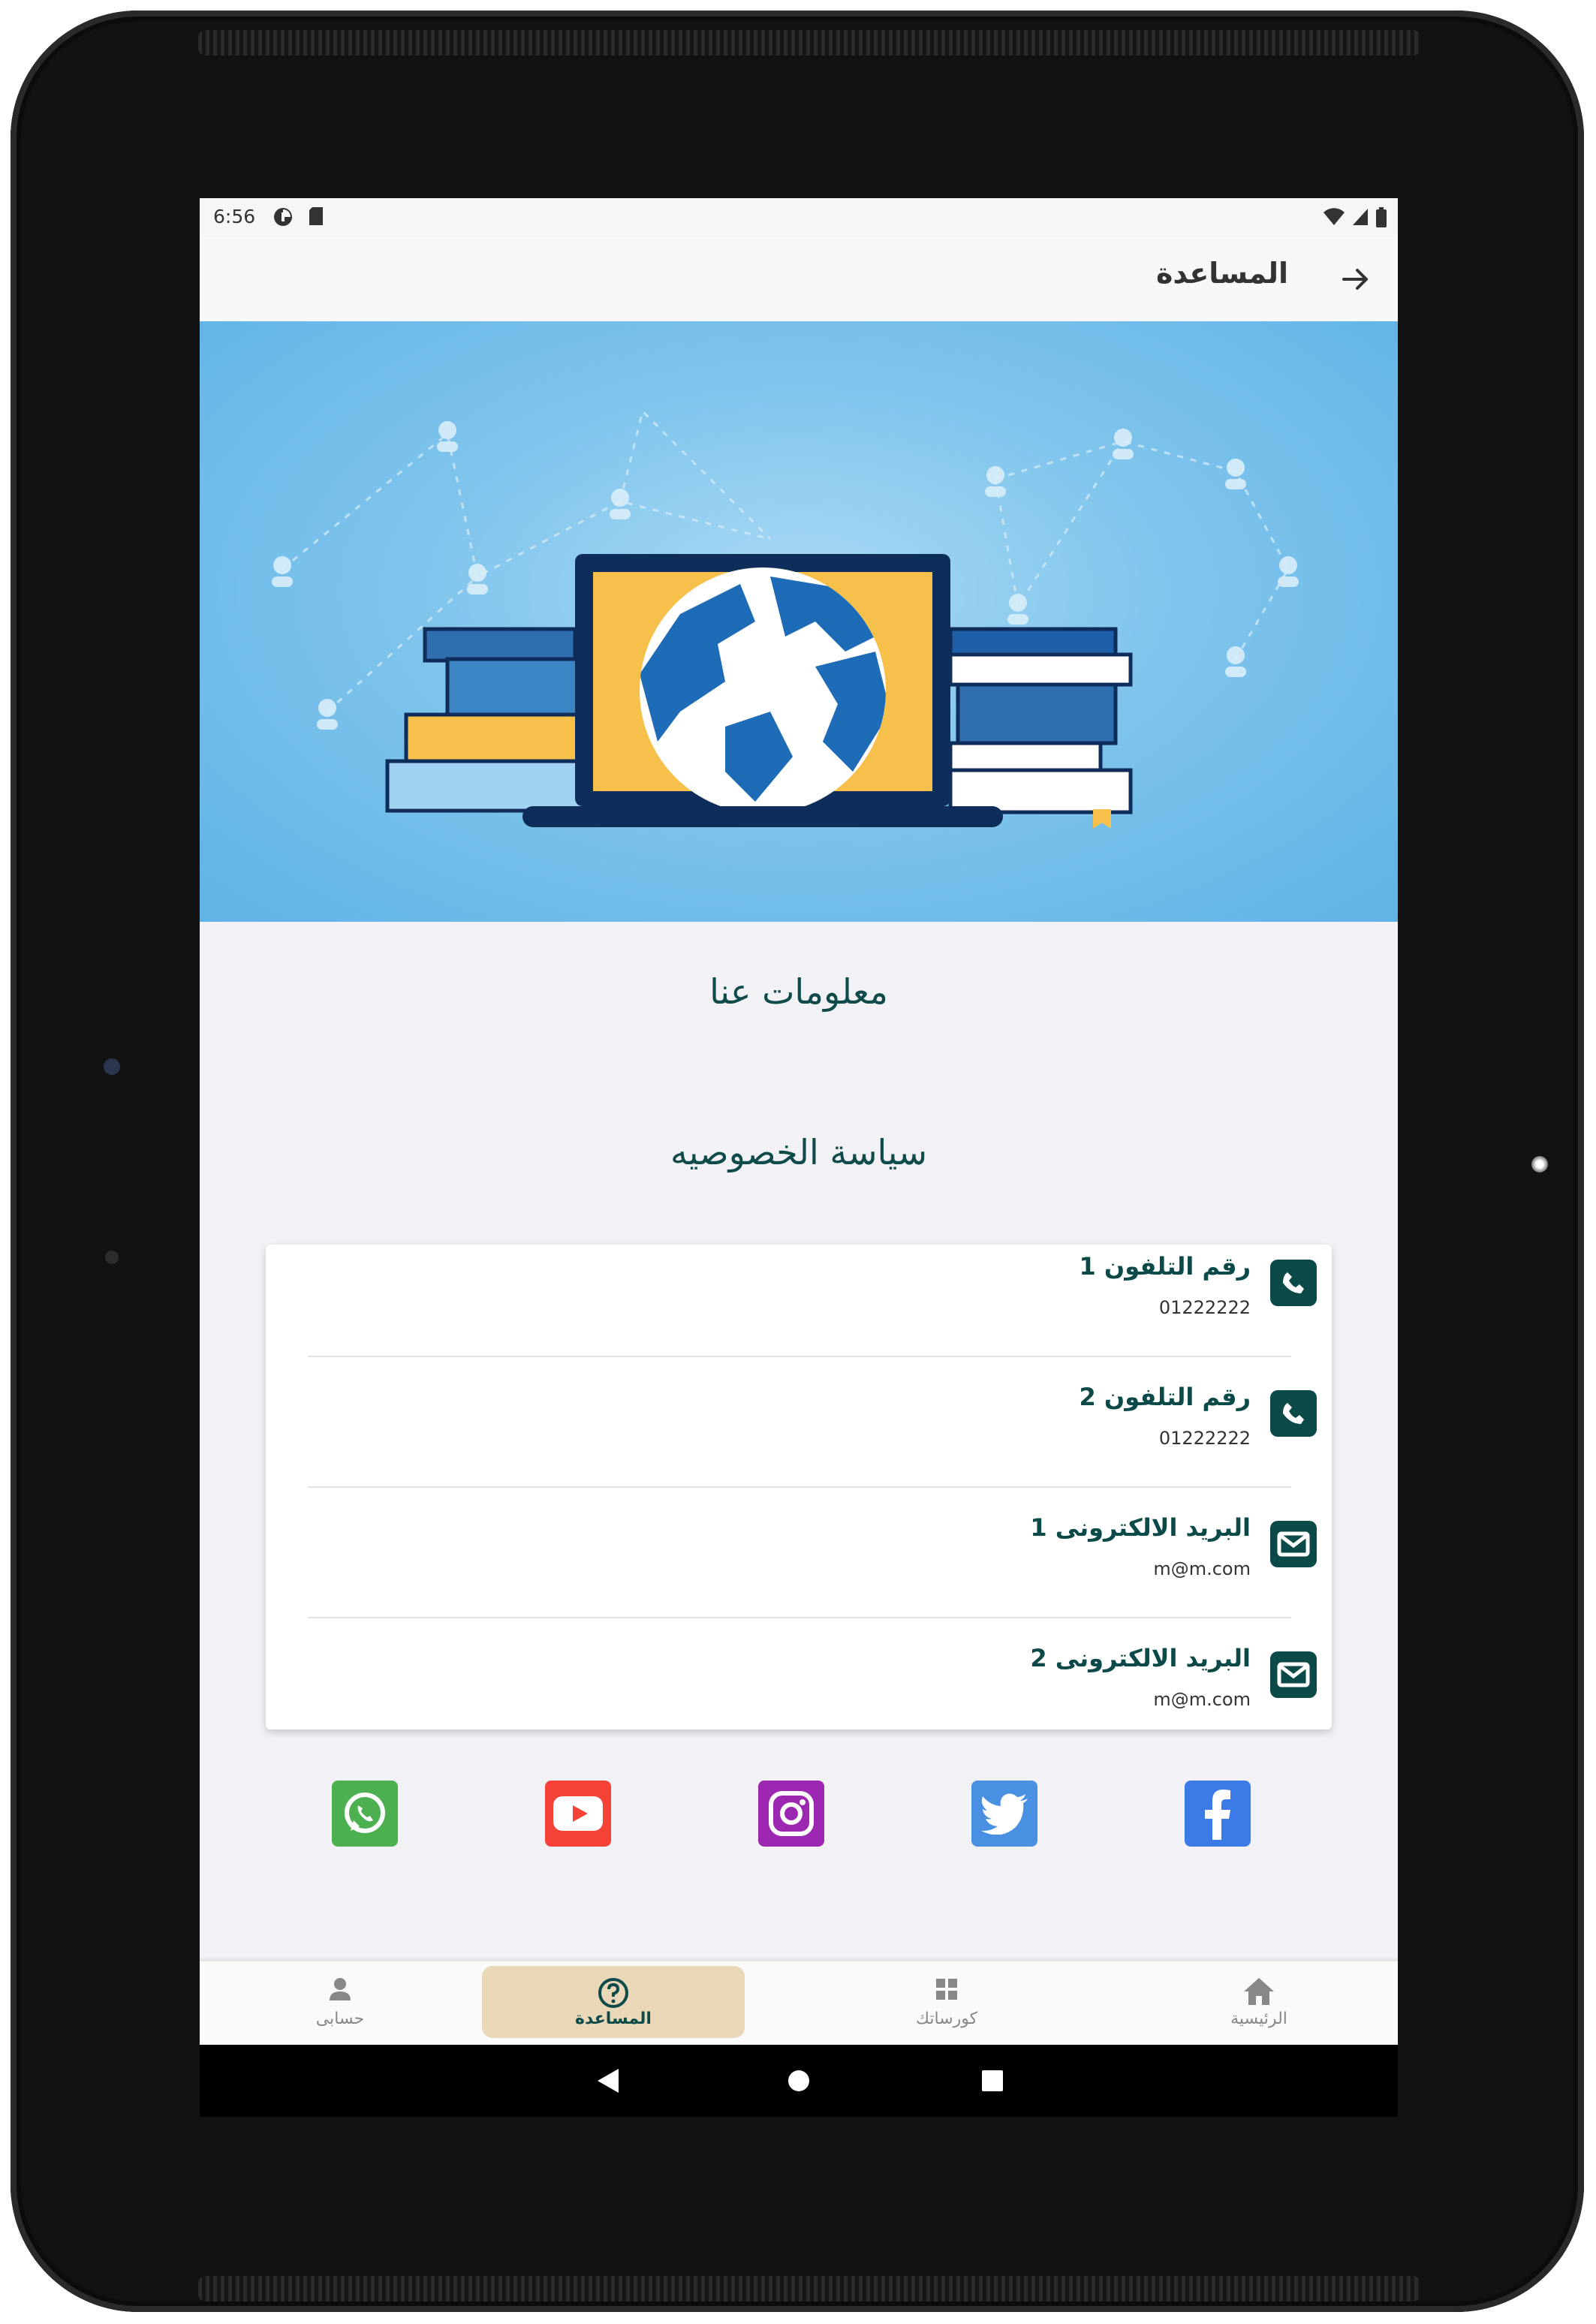 This screenshot has height=2324, width=1596. Describe the element at coordinates (1165, 1266) in the screenshot. I see `contact-title: رقم التلفون 1` at that location.